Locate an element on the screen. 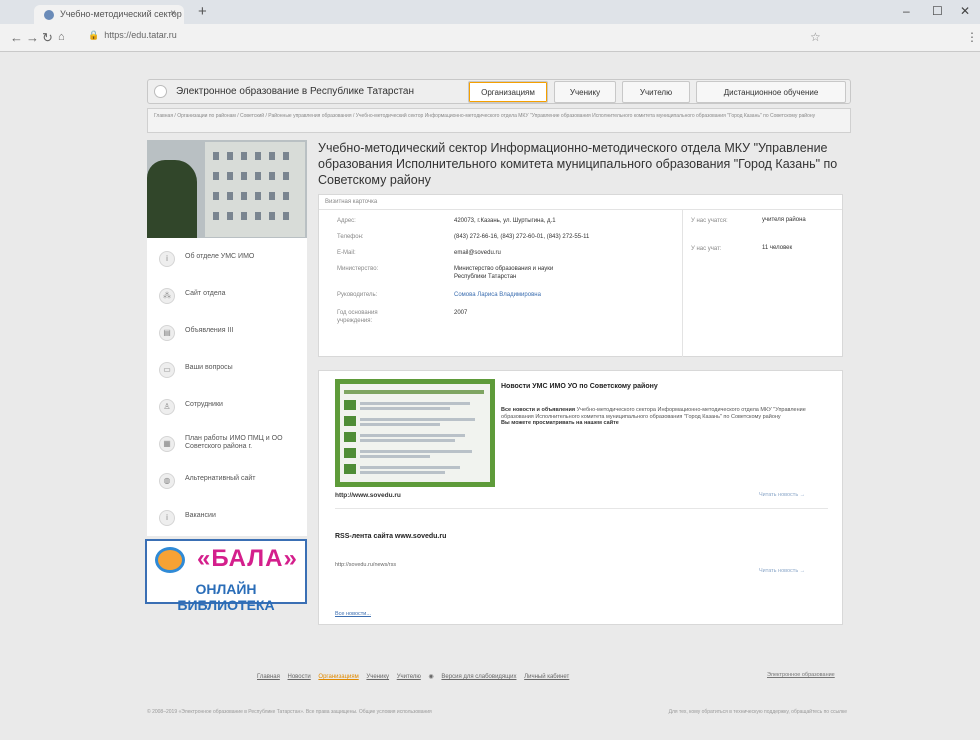  sidebar-item-announcements: ▤ Объявления ІІІ is located at coordinates (227, 334).